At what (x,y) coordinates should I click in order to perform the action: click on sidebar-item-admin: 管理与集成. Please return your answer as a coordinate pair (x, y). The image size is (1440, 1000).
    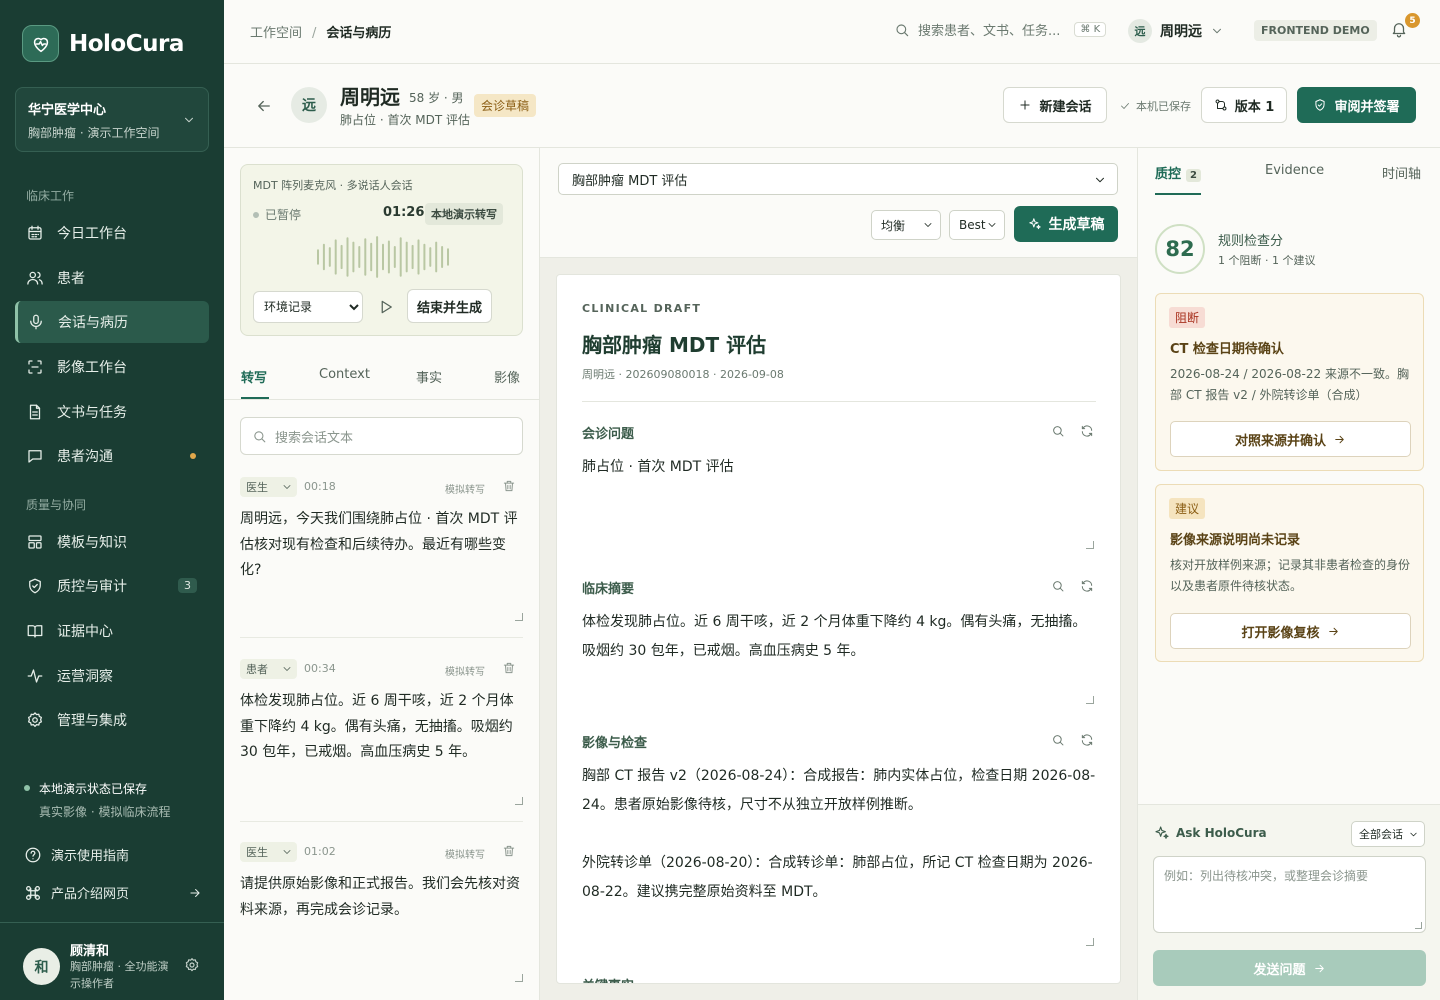
    Looking at the image, I should click on (112, 720).